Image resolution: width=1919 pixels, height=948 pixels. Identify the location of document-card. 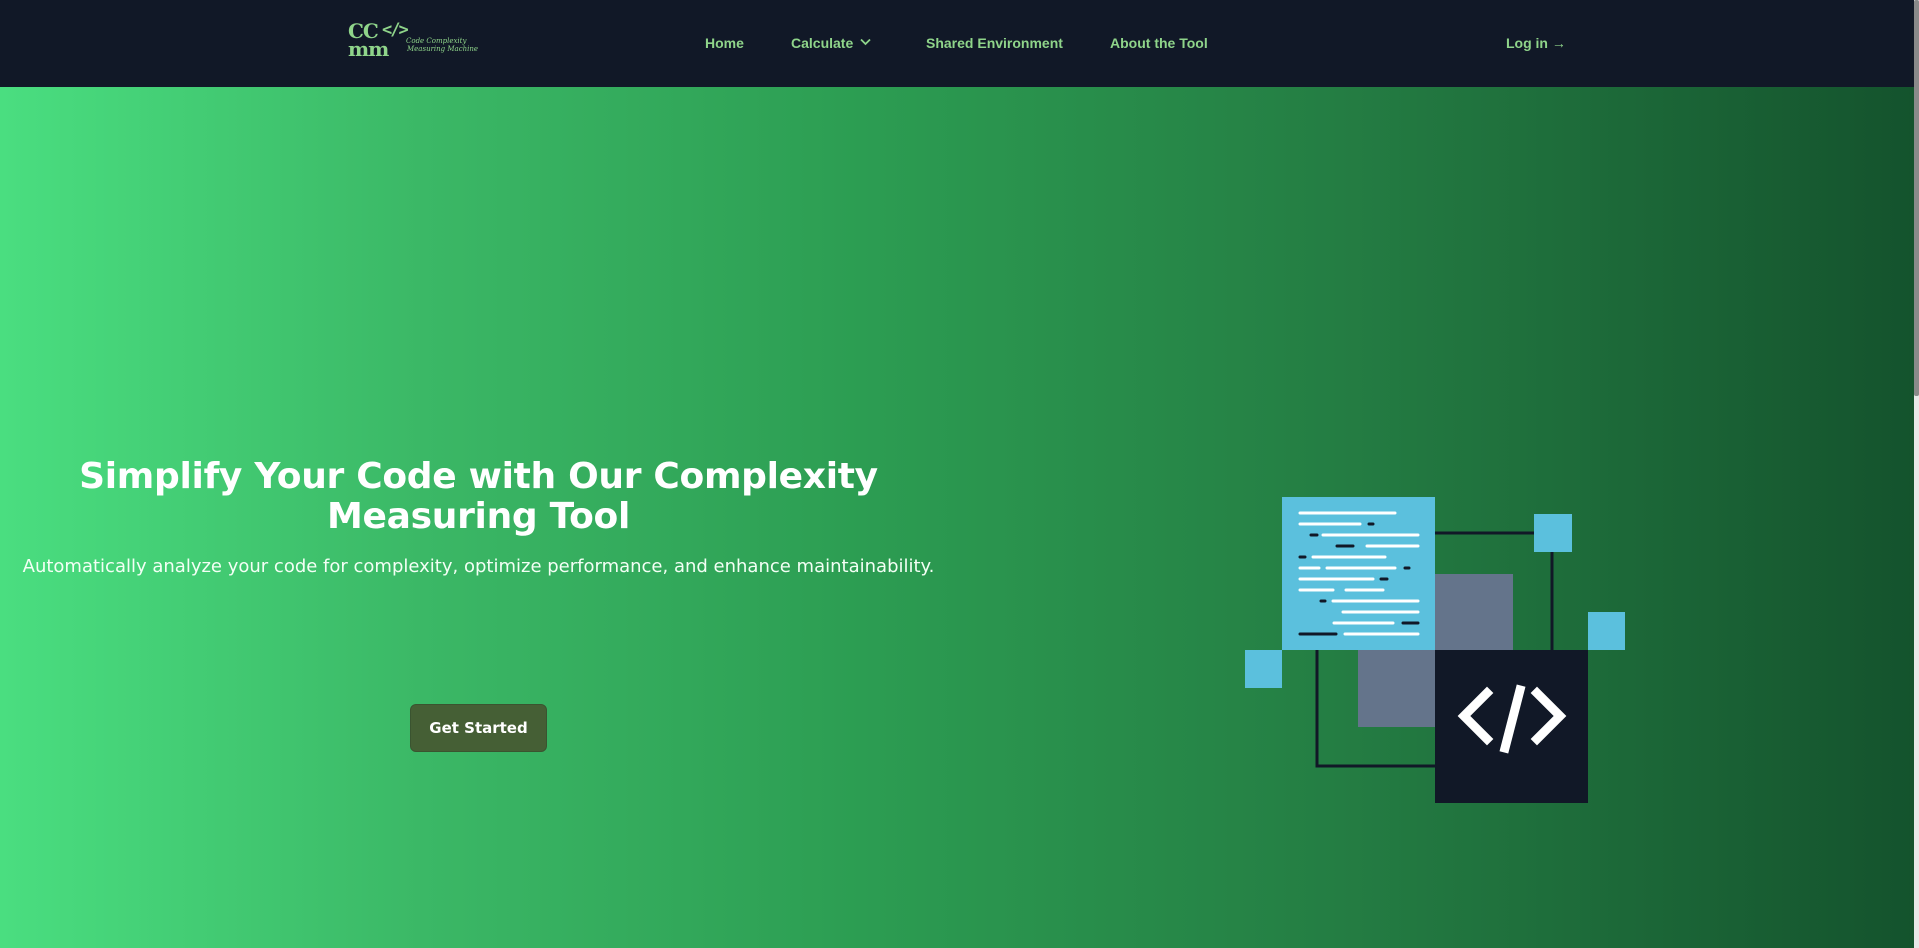
(1358, 573).